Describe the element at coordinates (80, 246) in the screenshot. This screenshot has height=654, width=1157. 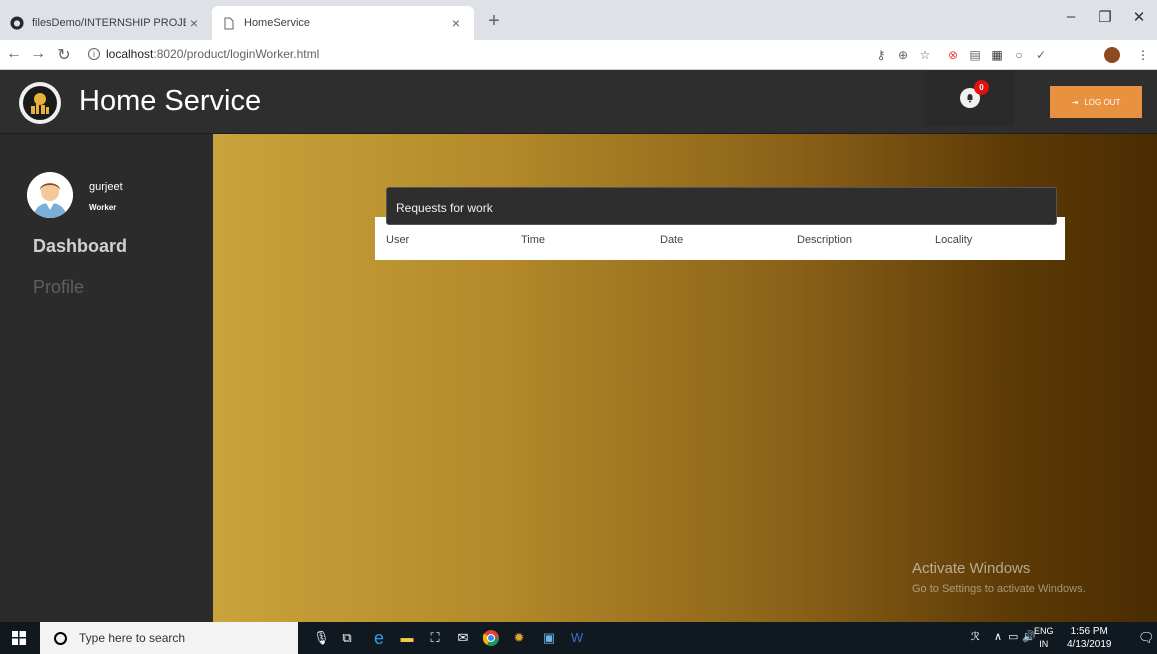
I see `sidebar-item-dashboard: Dashboard` at that location.